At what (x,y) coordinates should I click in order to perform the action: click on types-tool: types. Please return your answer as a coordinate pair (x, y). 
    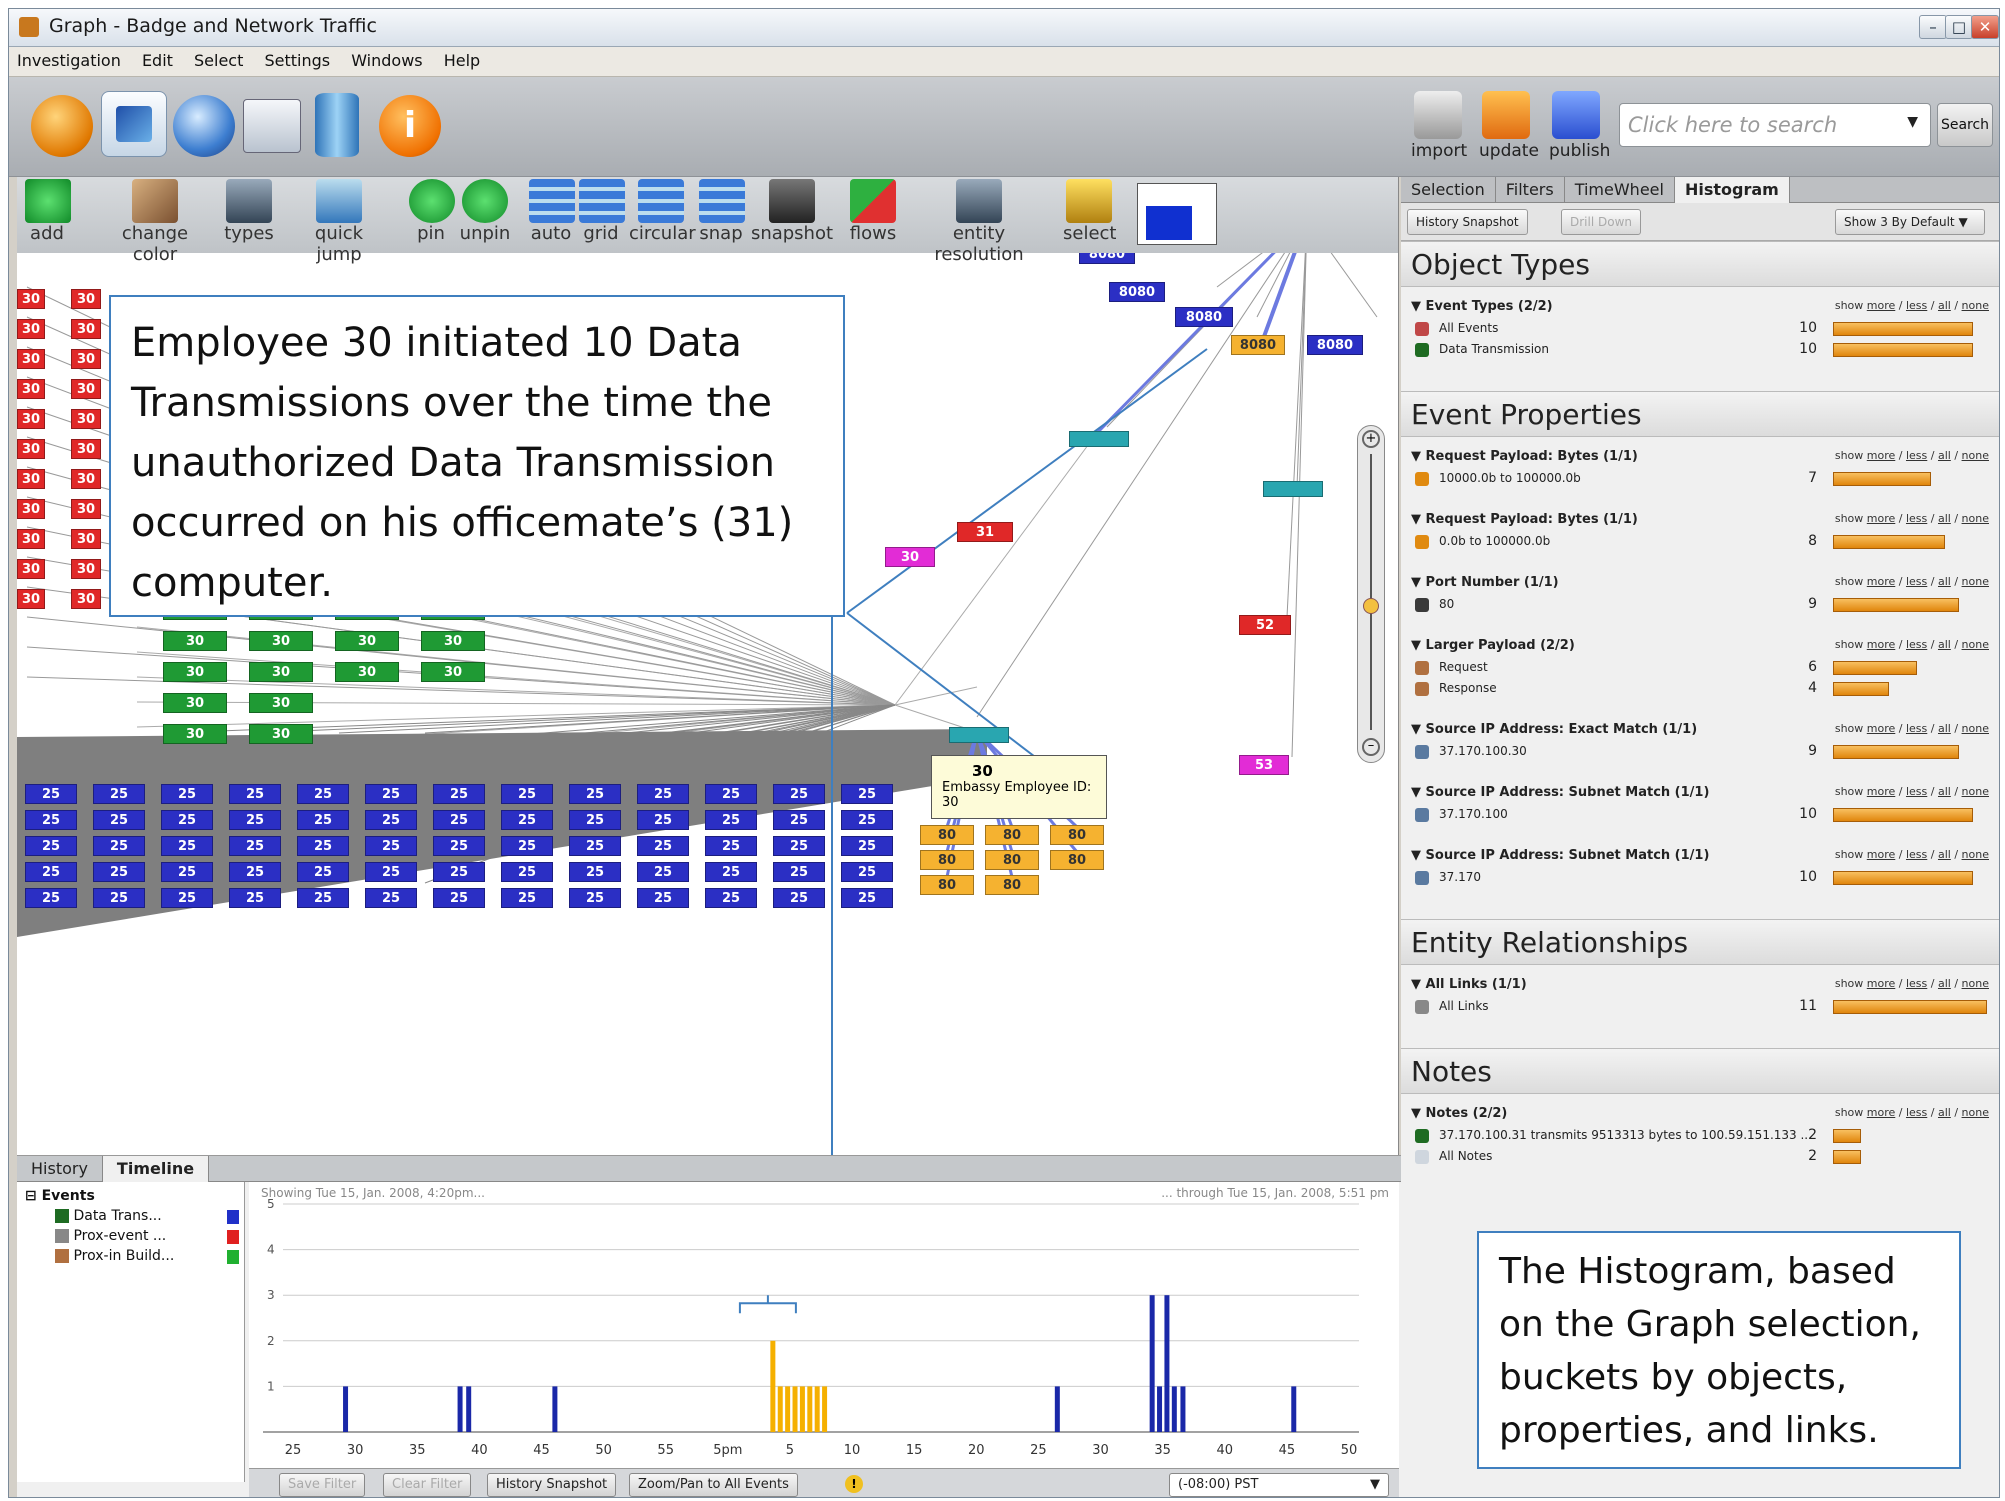
    Looking at the image, I should click on (249, 211).